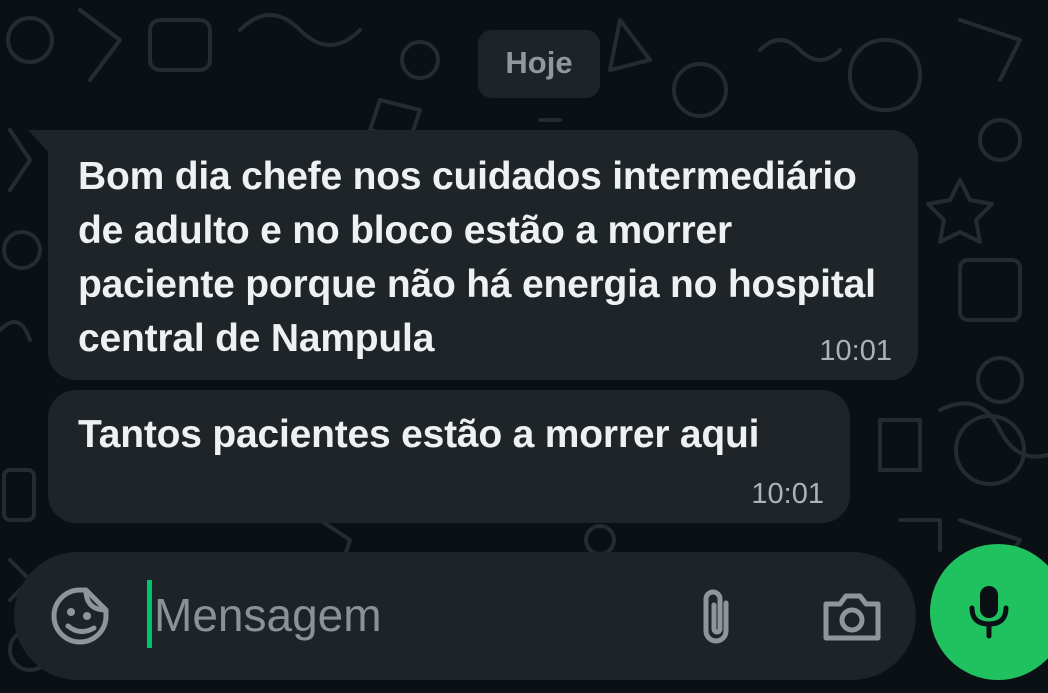 The height and width of the screenshot is (693, 1048). Describe the element at coordinates (149, 614) in the screenshot. I see `text-cursor` at that location.